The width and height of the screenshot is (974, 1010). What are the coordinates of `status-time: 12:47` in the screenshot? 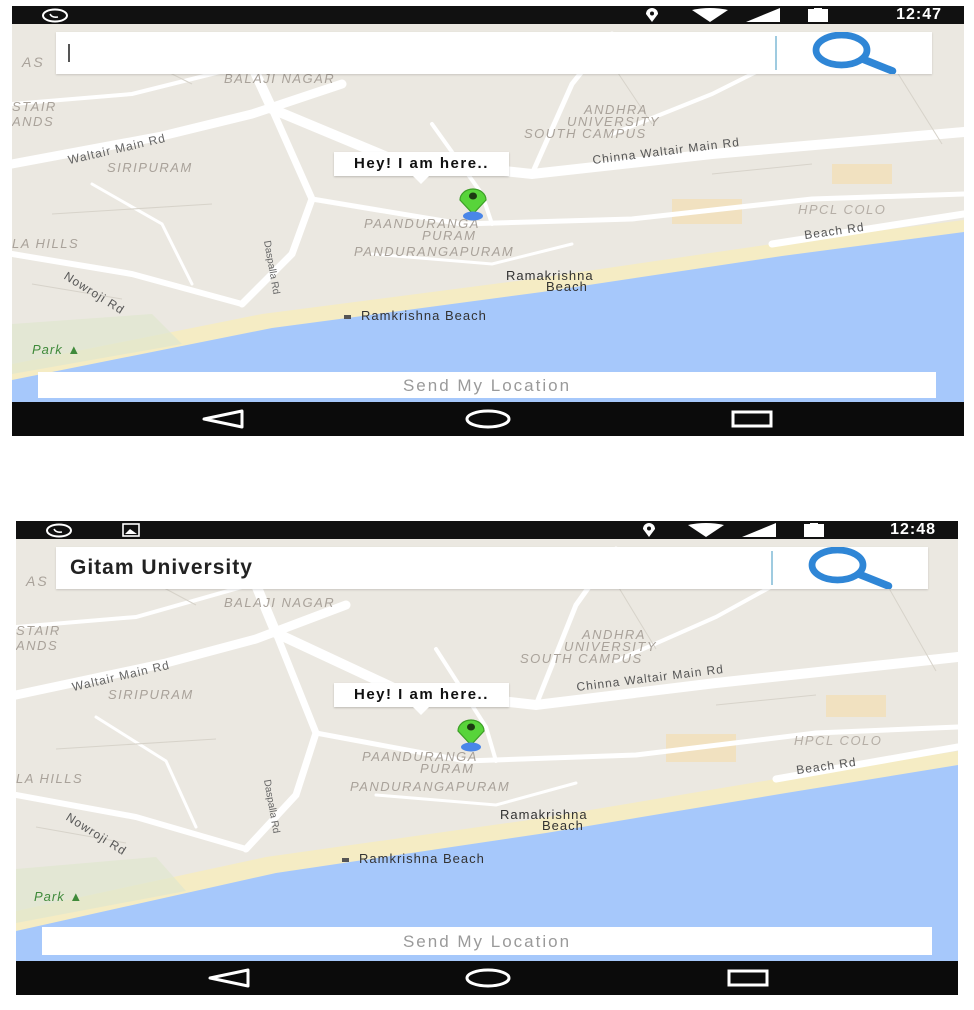 It's located at (919, 14).